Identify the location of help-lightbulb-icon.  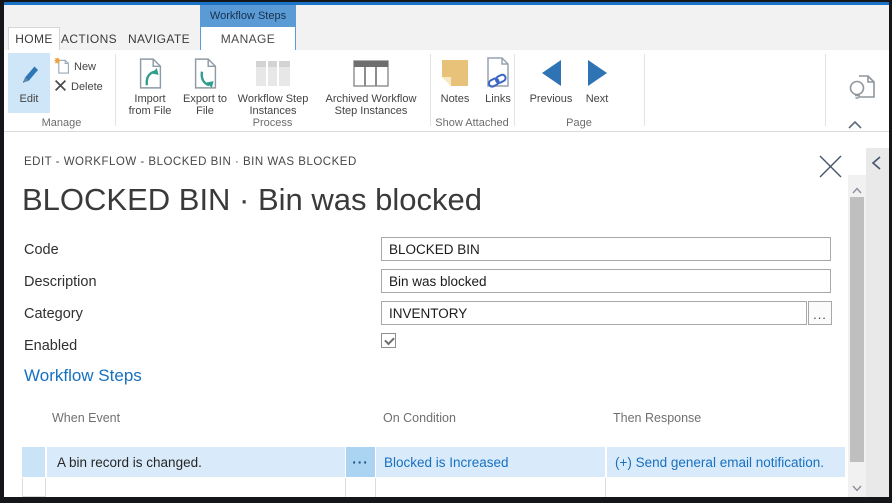
(862, 89).